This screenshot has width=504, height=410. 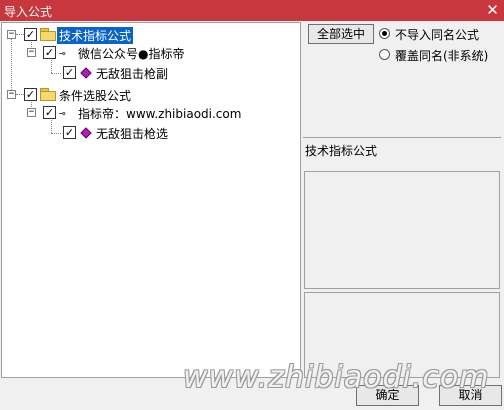 I want to click on tree-node-label: 无敌狙击枪选, so click(x=132, y=134).